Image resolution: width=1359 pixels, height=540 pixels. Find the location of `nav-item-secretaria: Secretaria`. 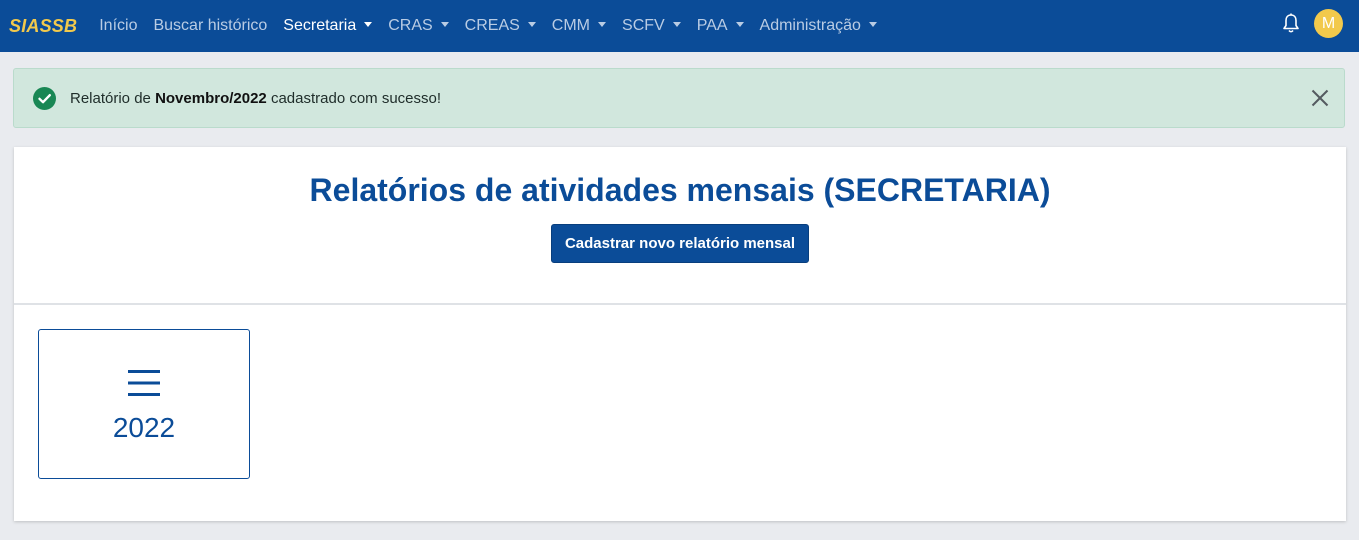

nav-item-secretaria: Secretaria is located at coordinates (328, 26).